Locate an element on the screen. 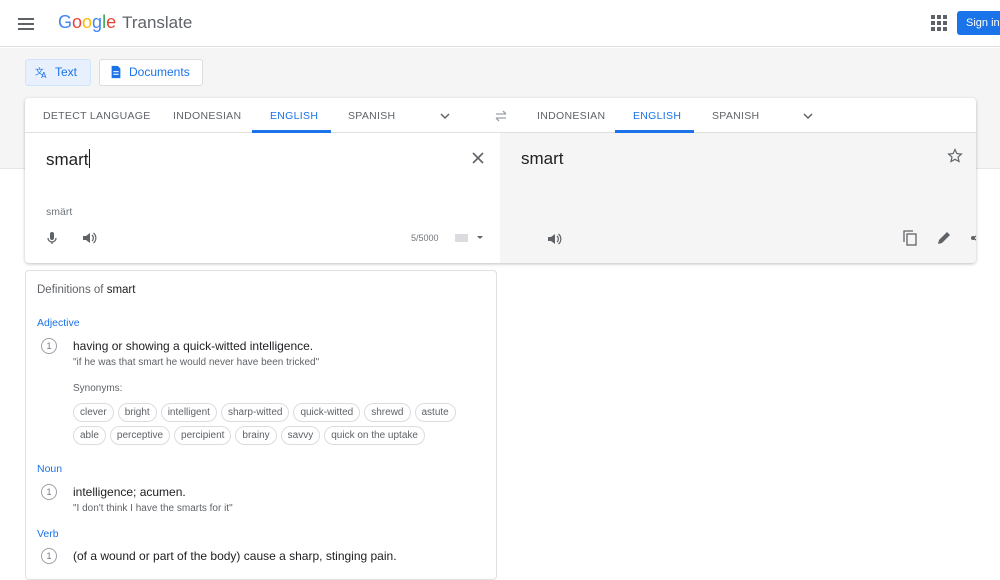  product-name: Translate is located at coordinates (157, 22).